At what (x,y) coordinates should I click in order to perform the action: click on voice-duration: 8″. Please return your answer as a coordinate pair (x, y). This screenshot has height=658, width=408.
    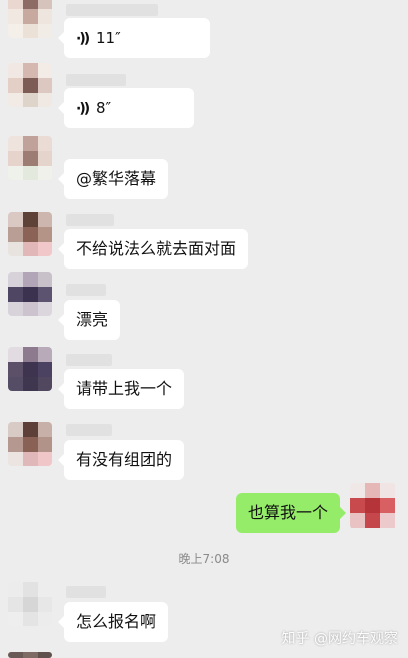
    Looking at the image, I should click on (104, 108).